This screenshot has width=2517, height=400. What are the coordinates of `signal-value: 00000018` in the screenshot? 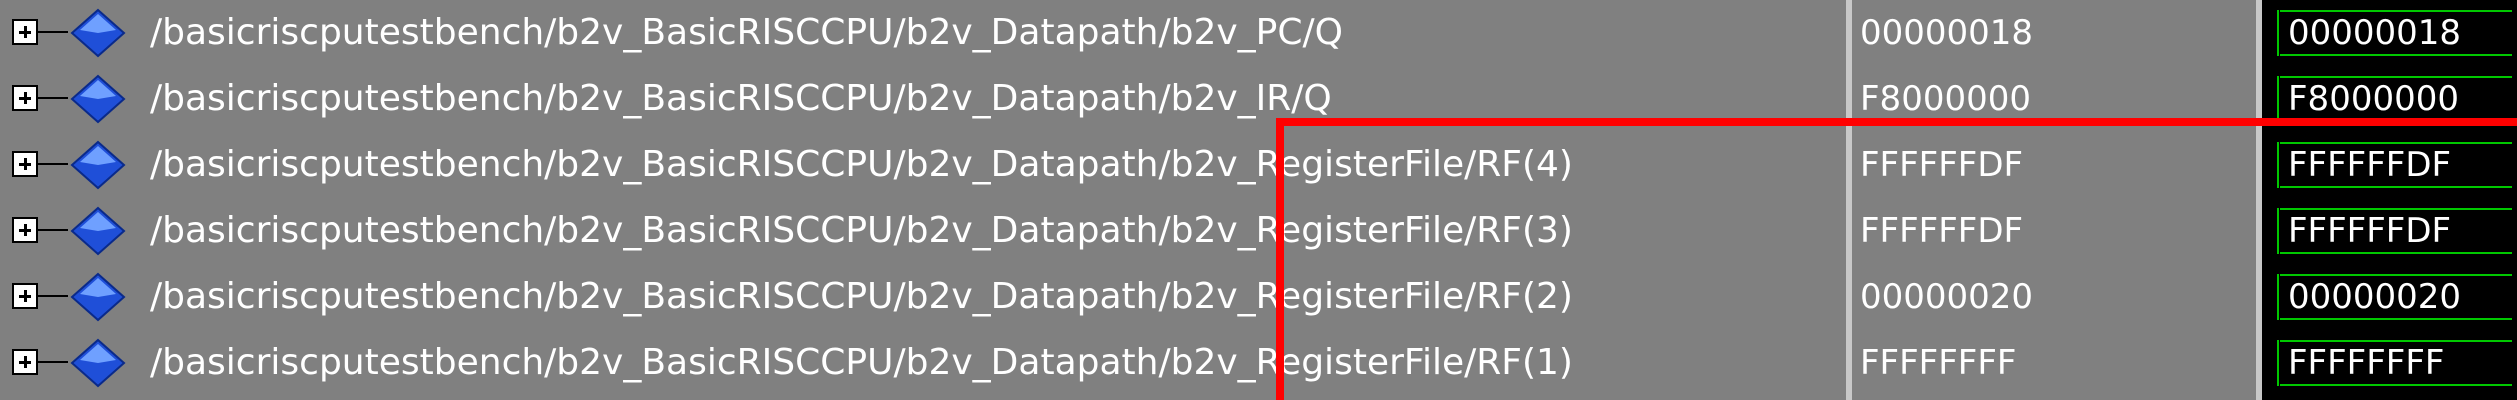 It's located at (1947, 33).